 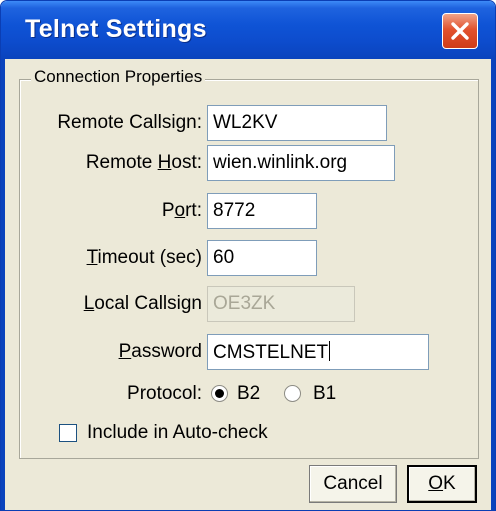 I want to click on auto-check-checkbox, so click(x=68, y=433).